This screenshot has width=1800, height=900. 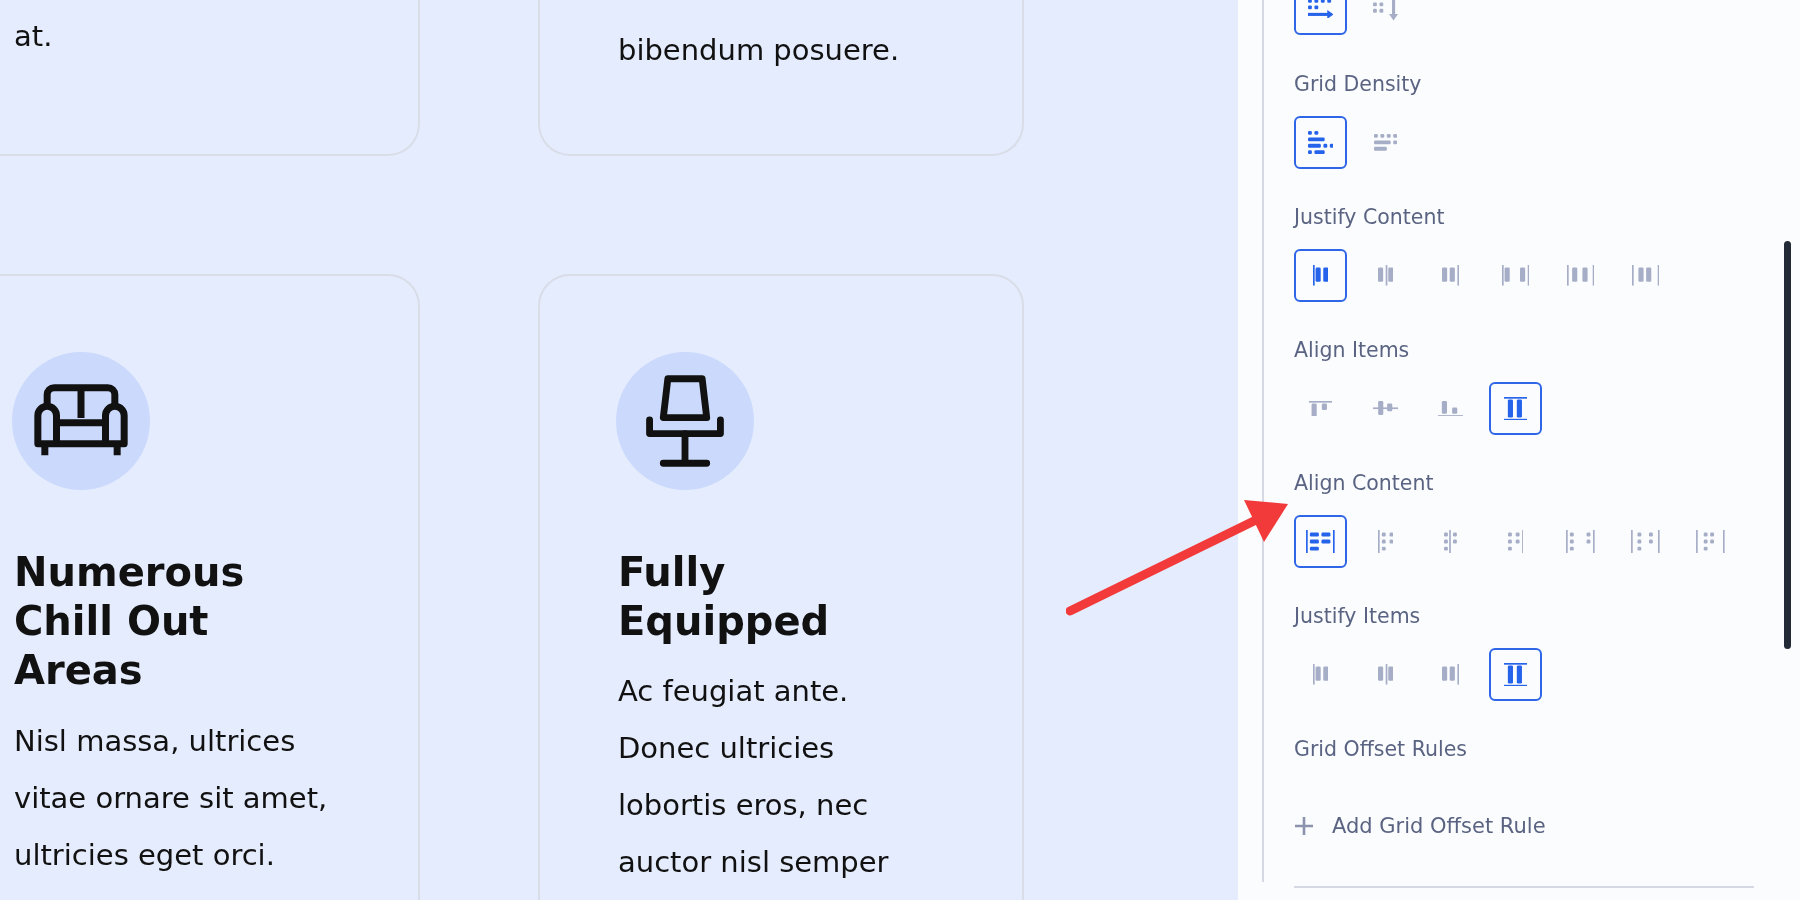 I want to click on chair-icon, so click(x=685, y=421).